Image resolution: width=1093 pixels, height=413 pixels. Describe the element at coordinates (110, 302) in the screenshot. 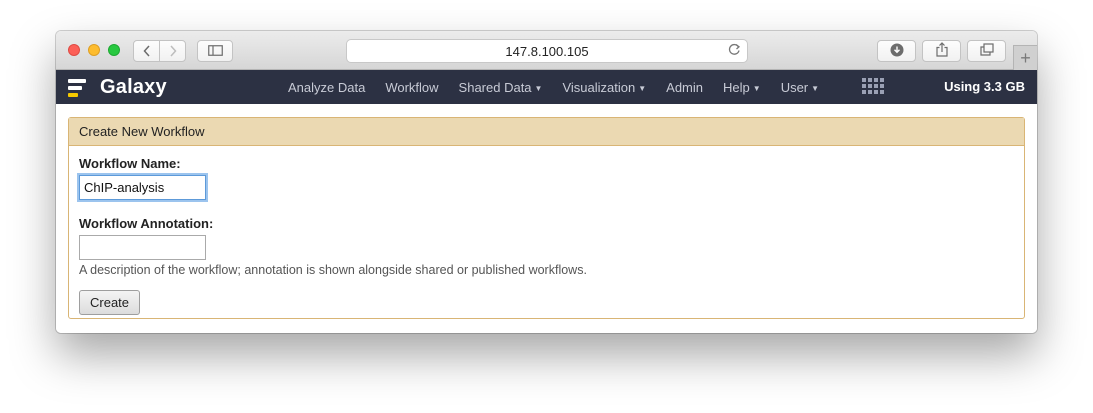

I see `create-button: Create` at that location.